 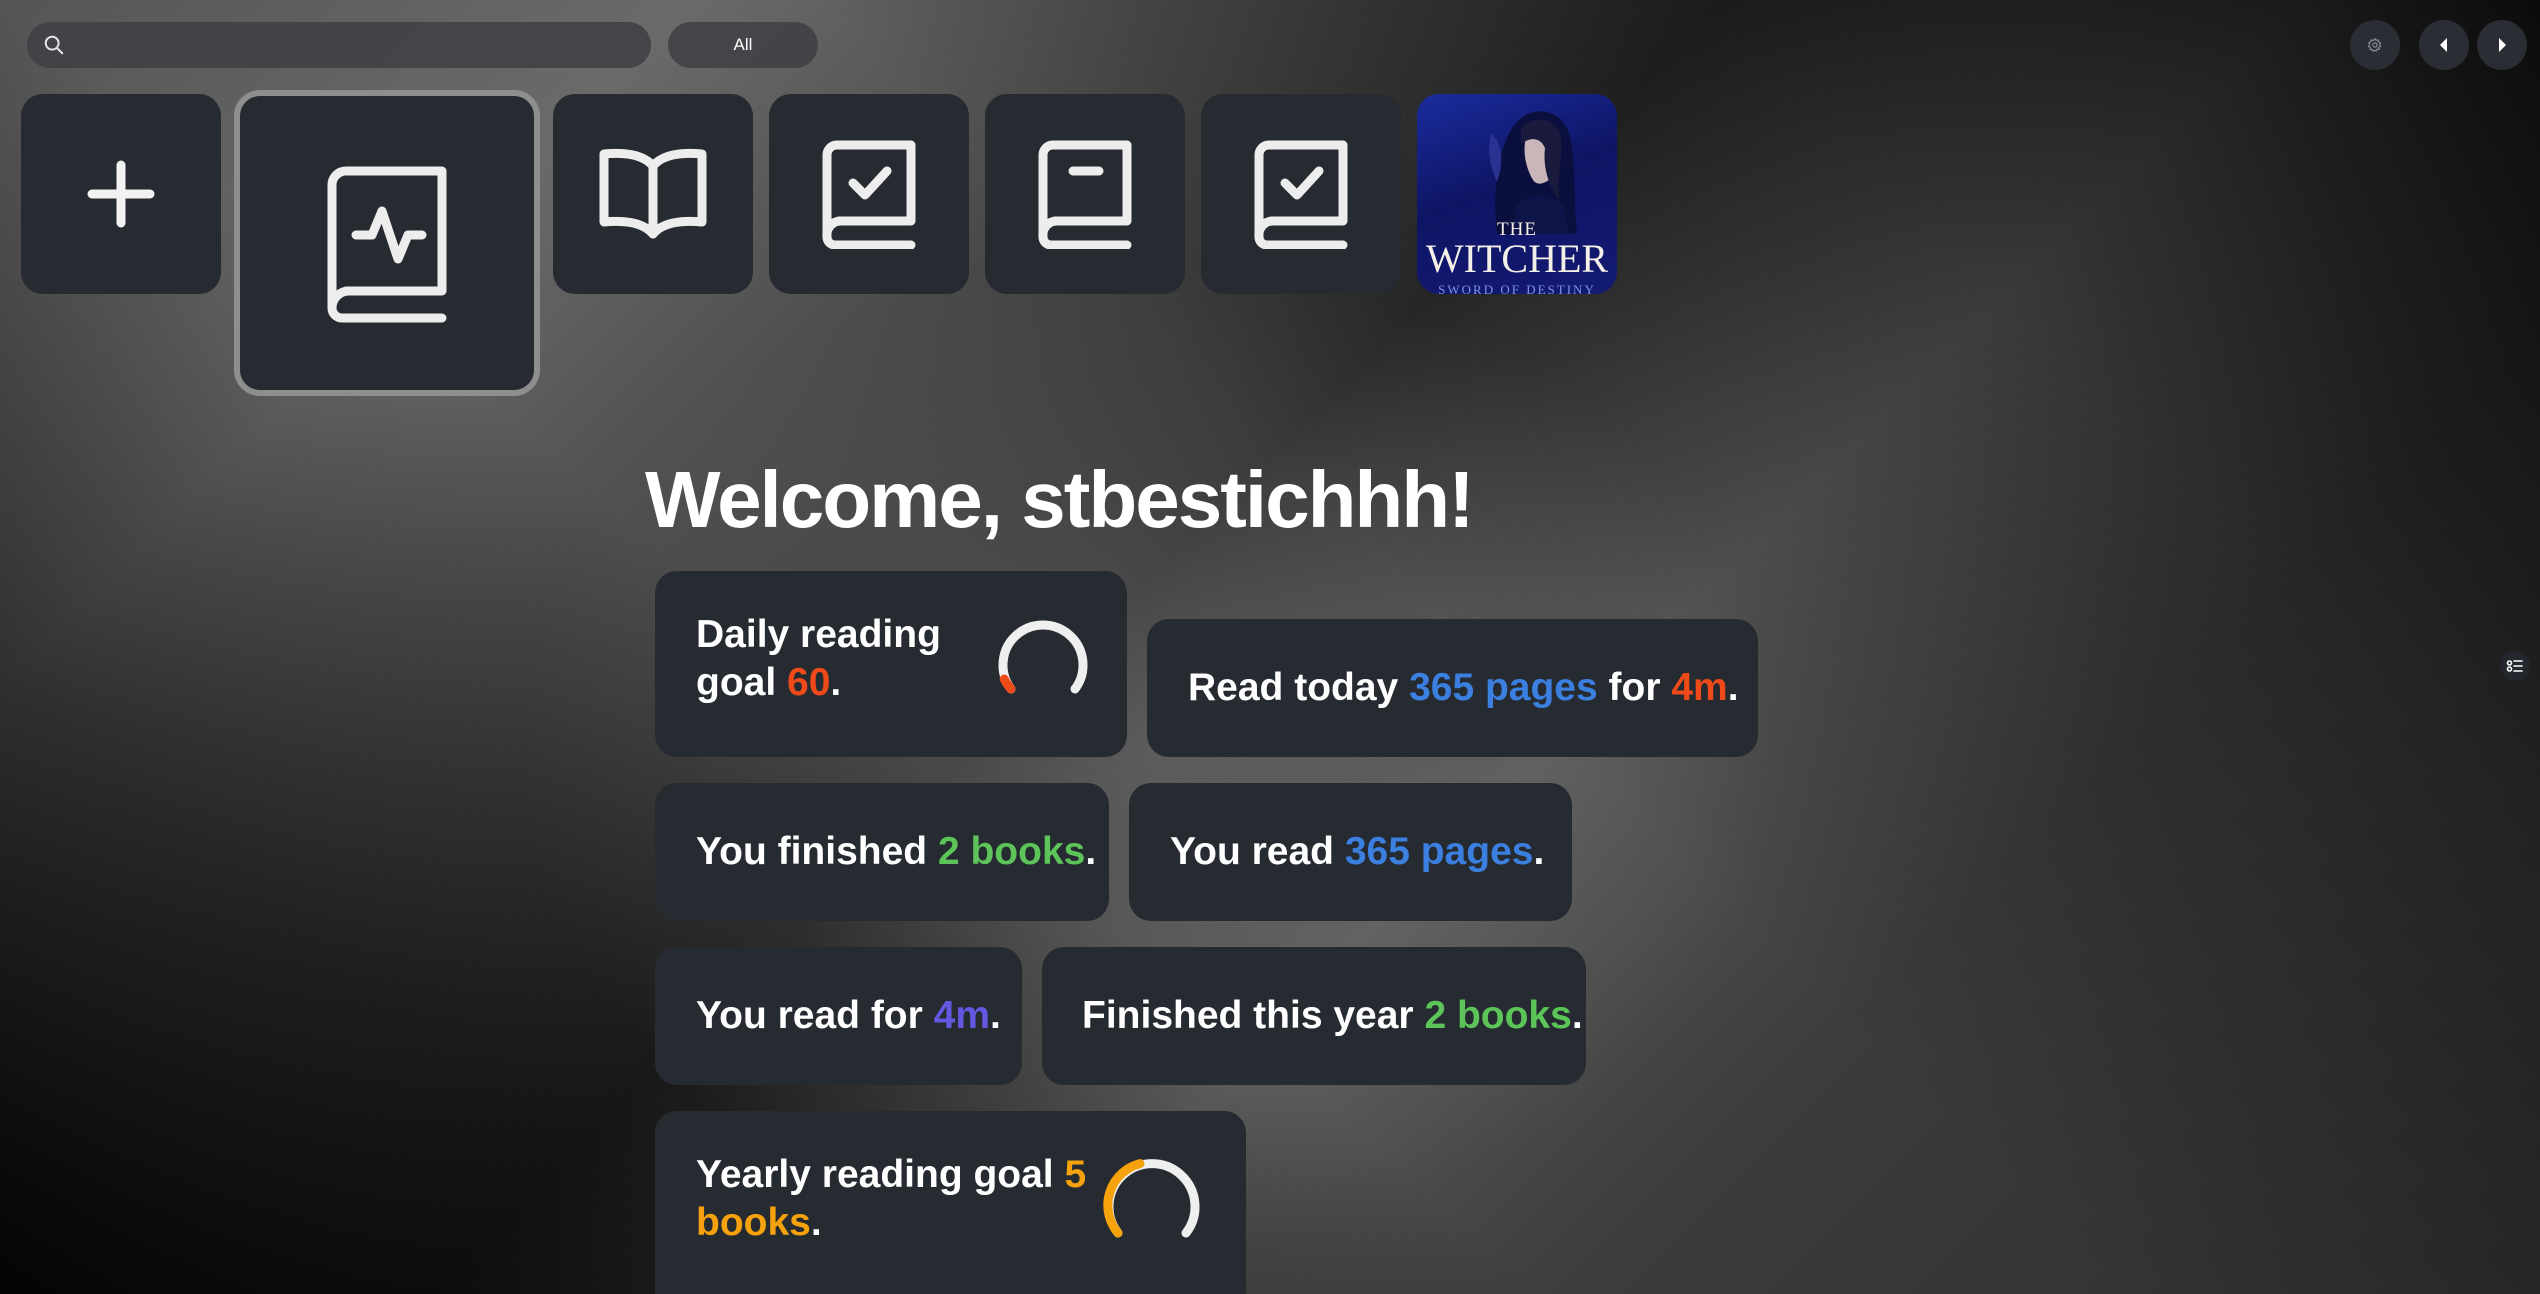 I want to click on settings-button, so click(x=2375, y=45).